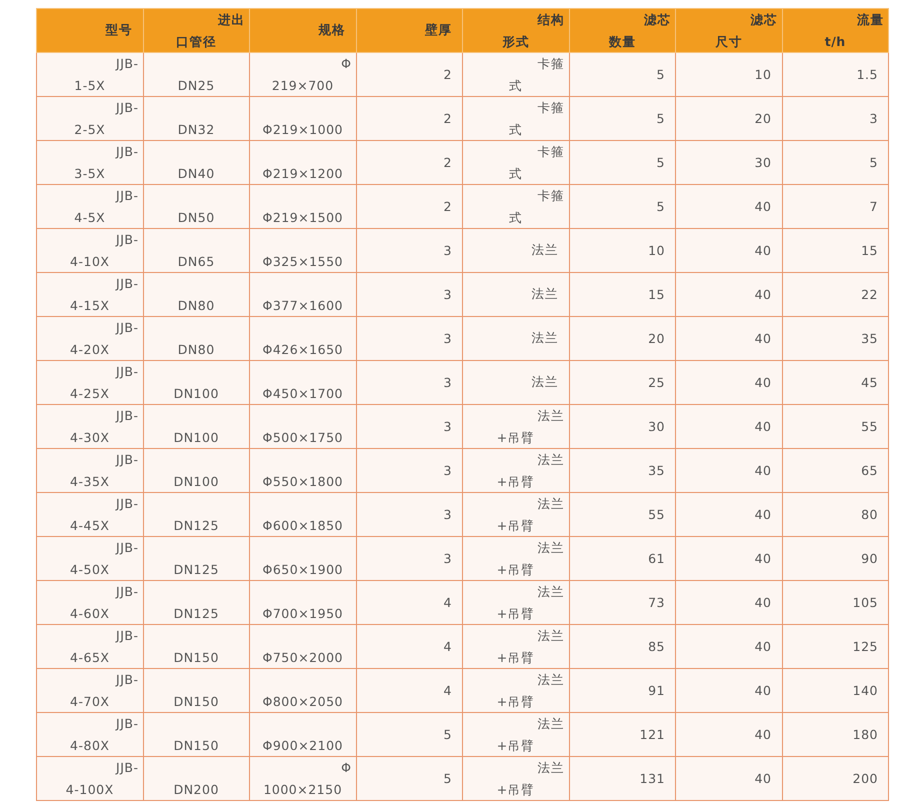  I want to click on table-cell: 105, so click(835, 602).